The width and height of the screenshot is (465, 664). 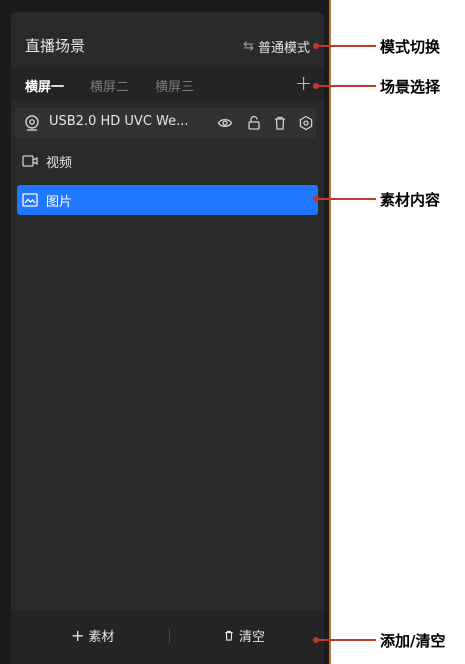 What do you see at coordinates (55, 46) in the screenshot?
I see `panel-title: 直播场景` at bounding box center [55, 46].